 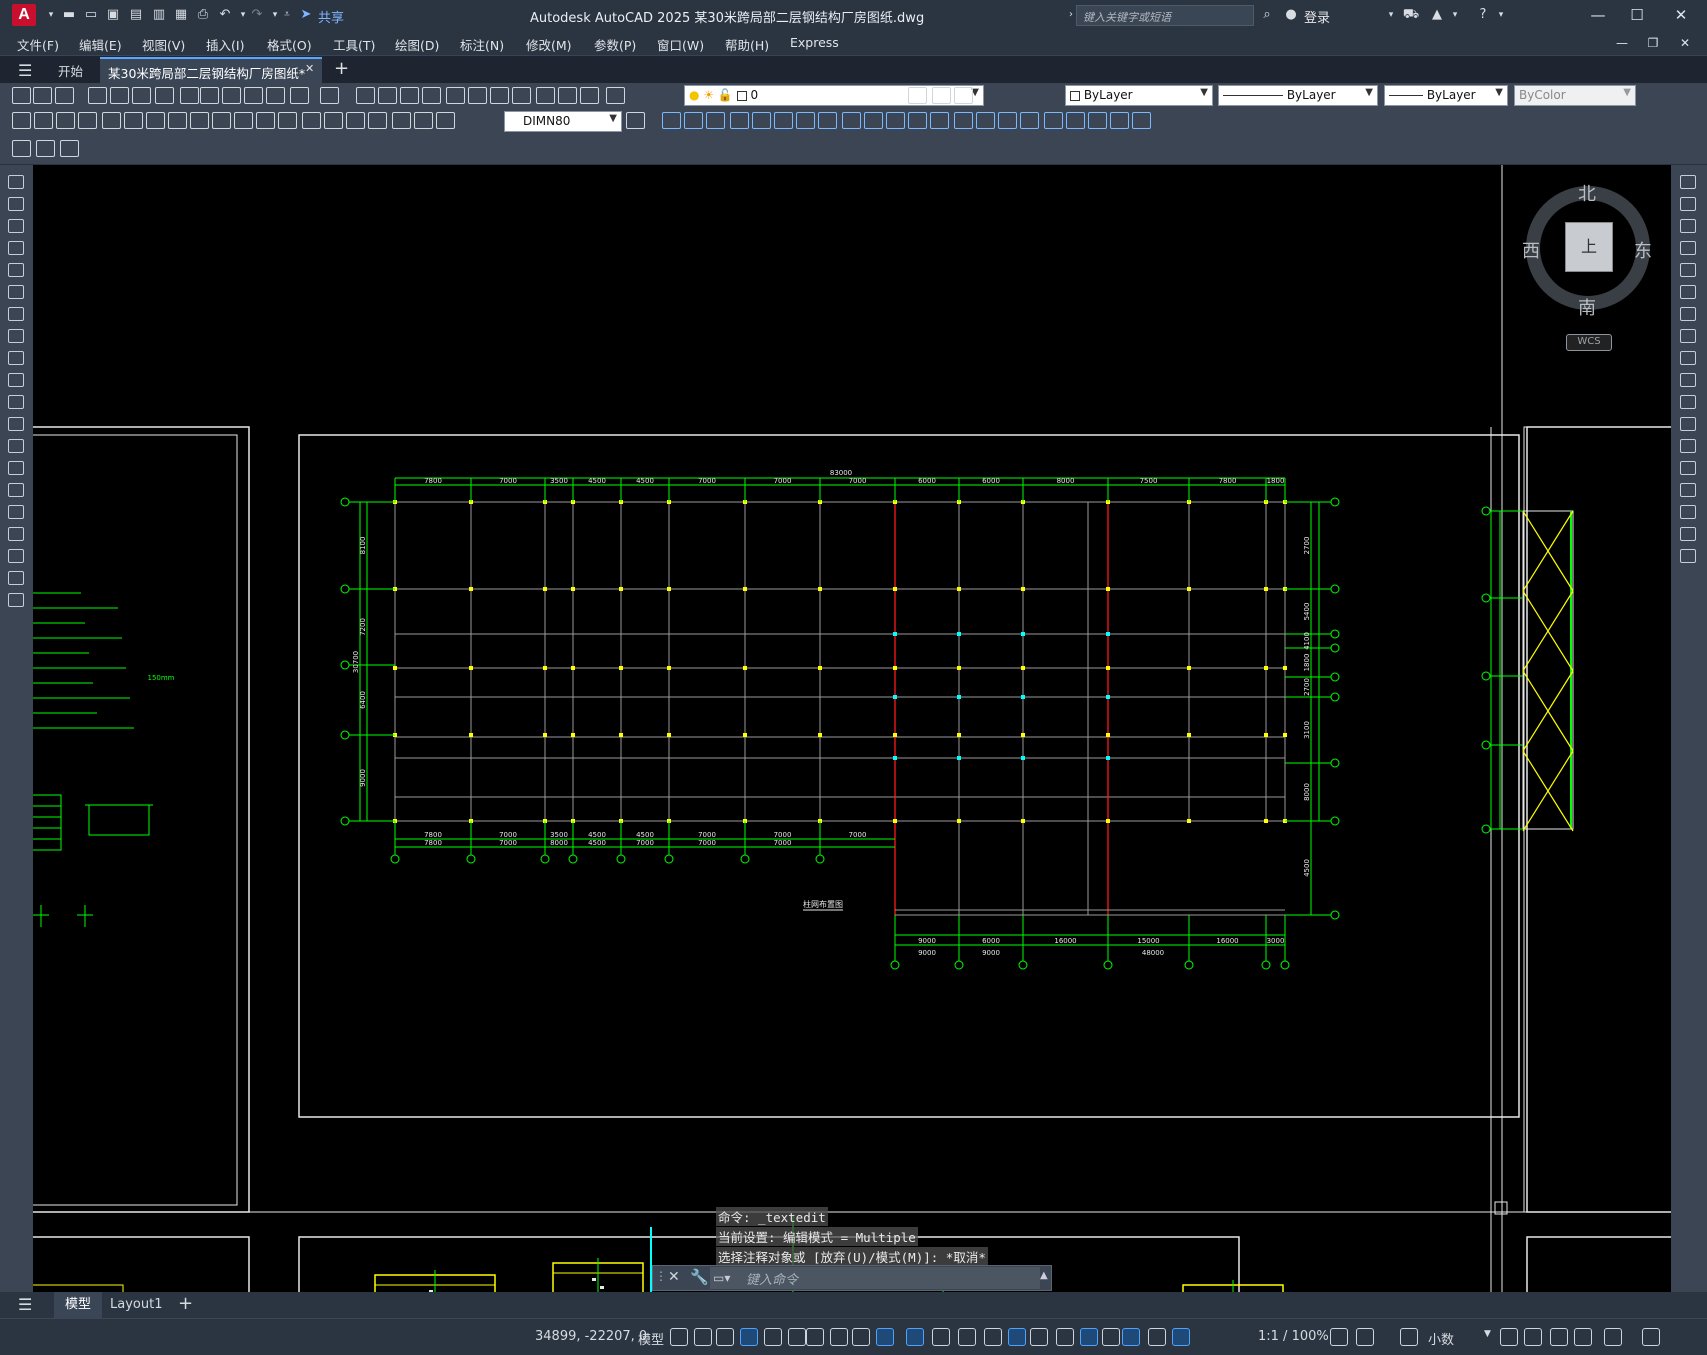 I want to click on dim-edit-icon, so click(x=401, y=120).